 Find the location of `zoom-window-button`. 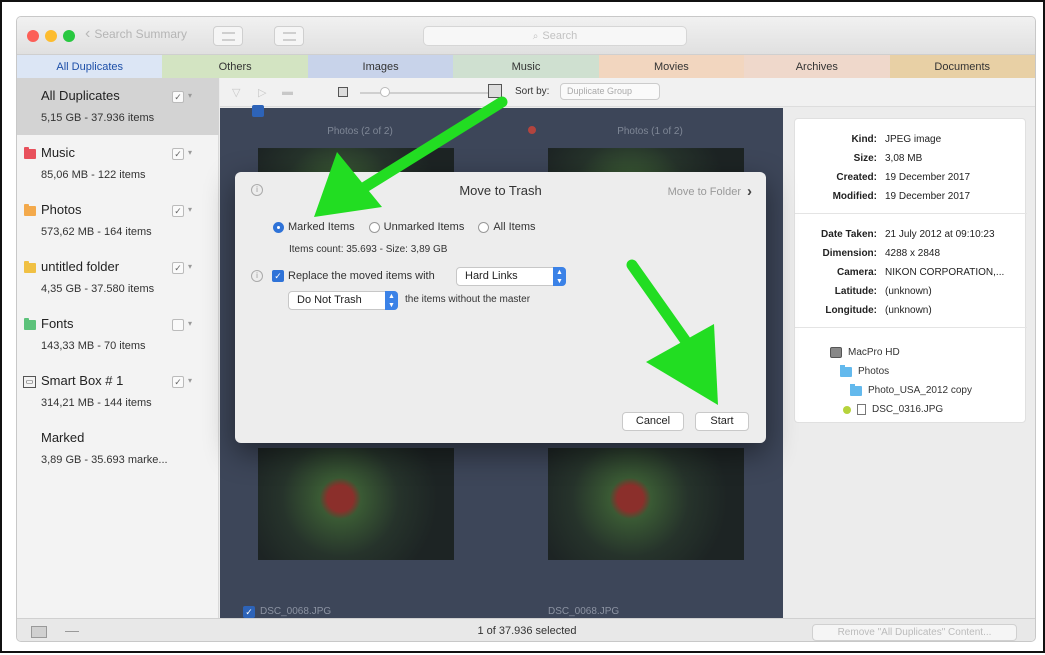

zoom-window-button is located at coordinates (69, 36).